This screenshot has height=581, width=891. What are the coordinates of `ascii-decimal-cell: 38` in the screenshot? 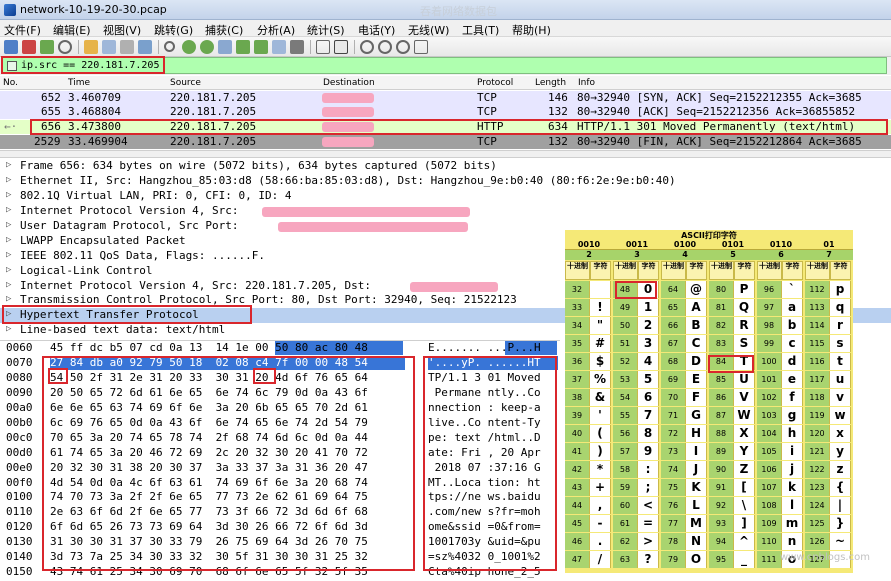 It's located at (577, 397).